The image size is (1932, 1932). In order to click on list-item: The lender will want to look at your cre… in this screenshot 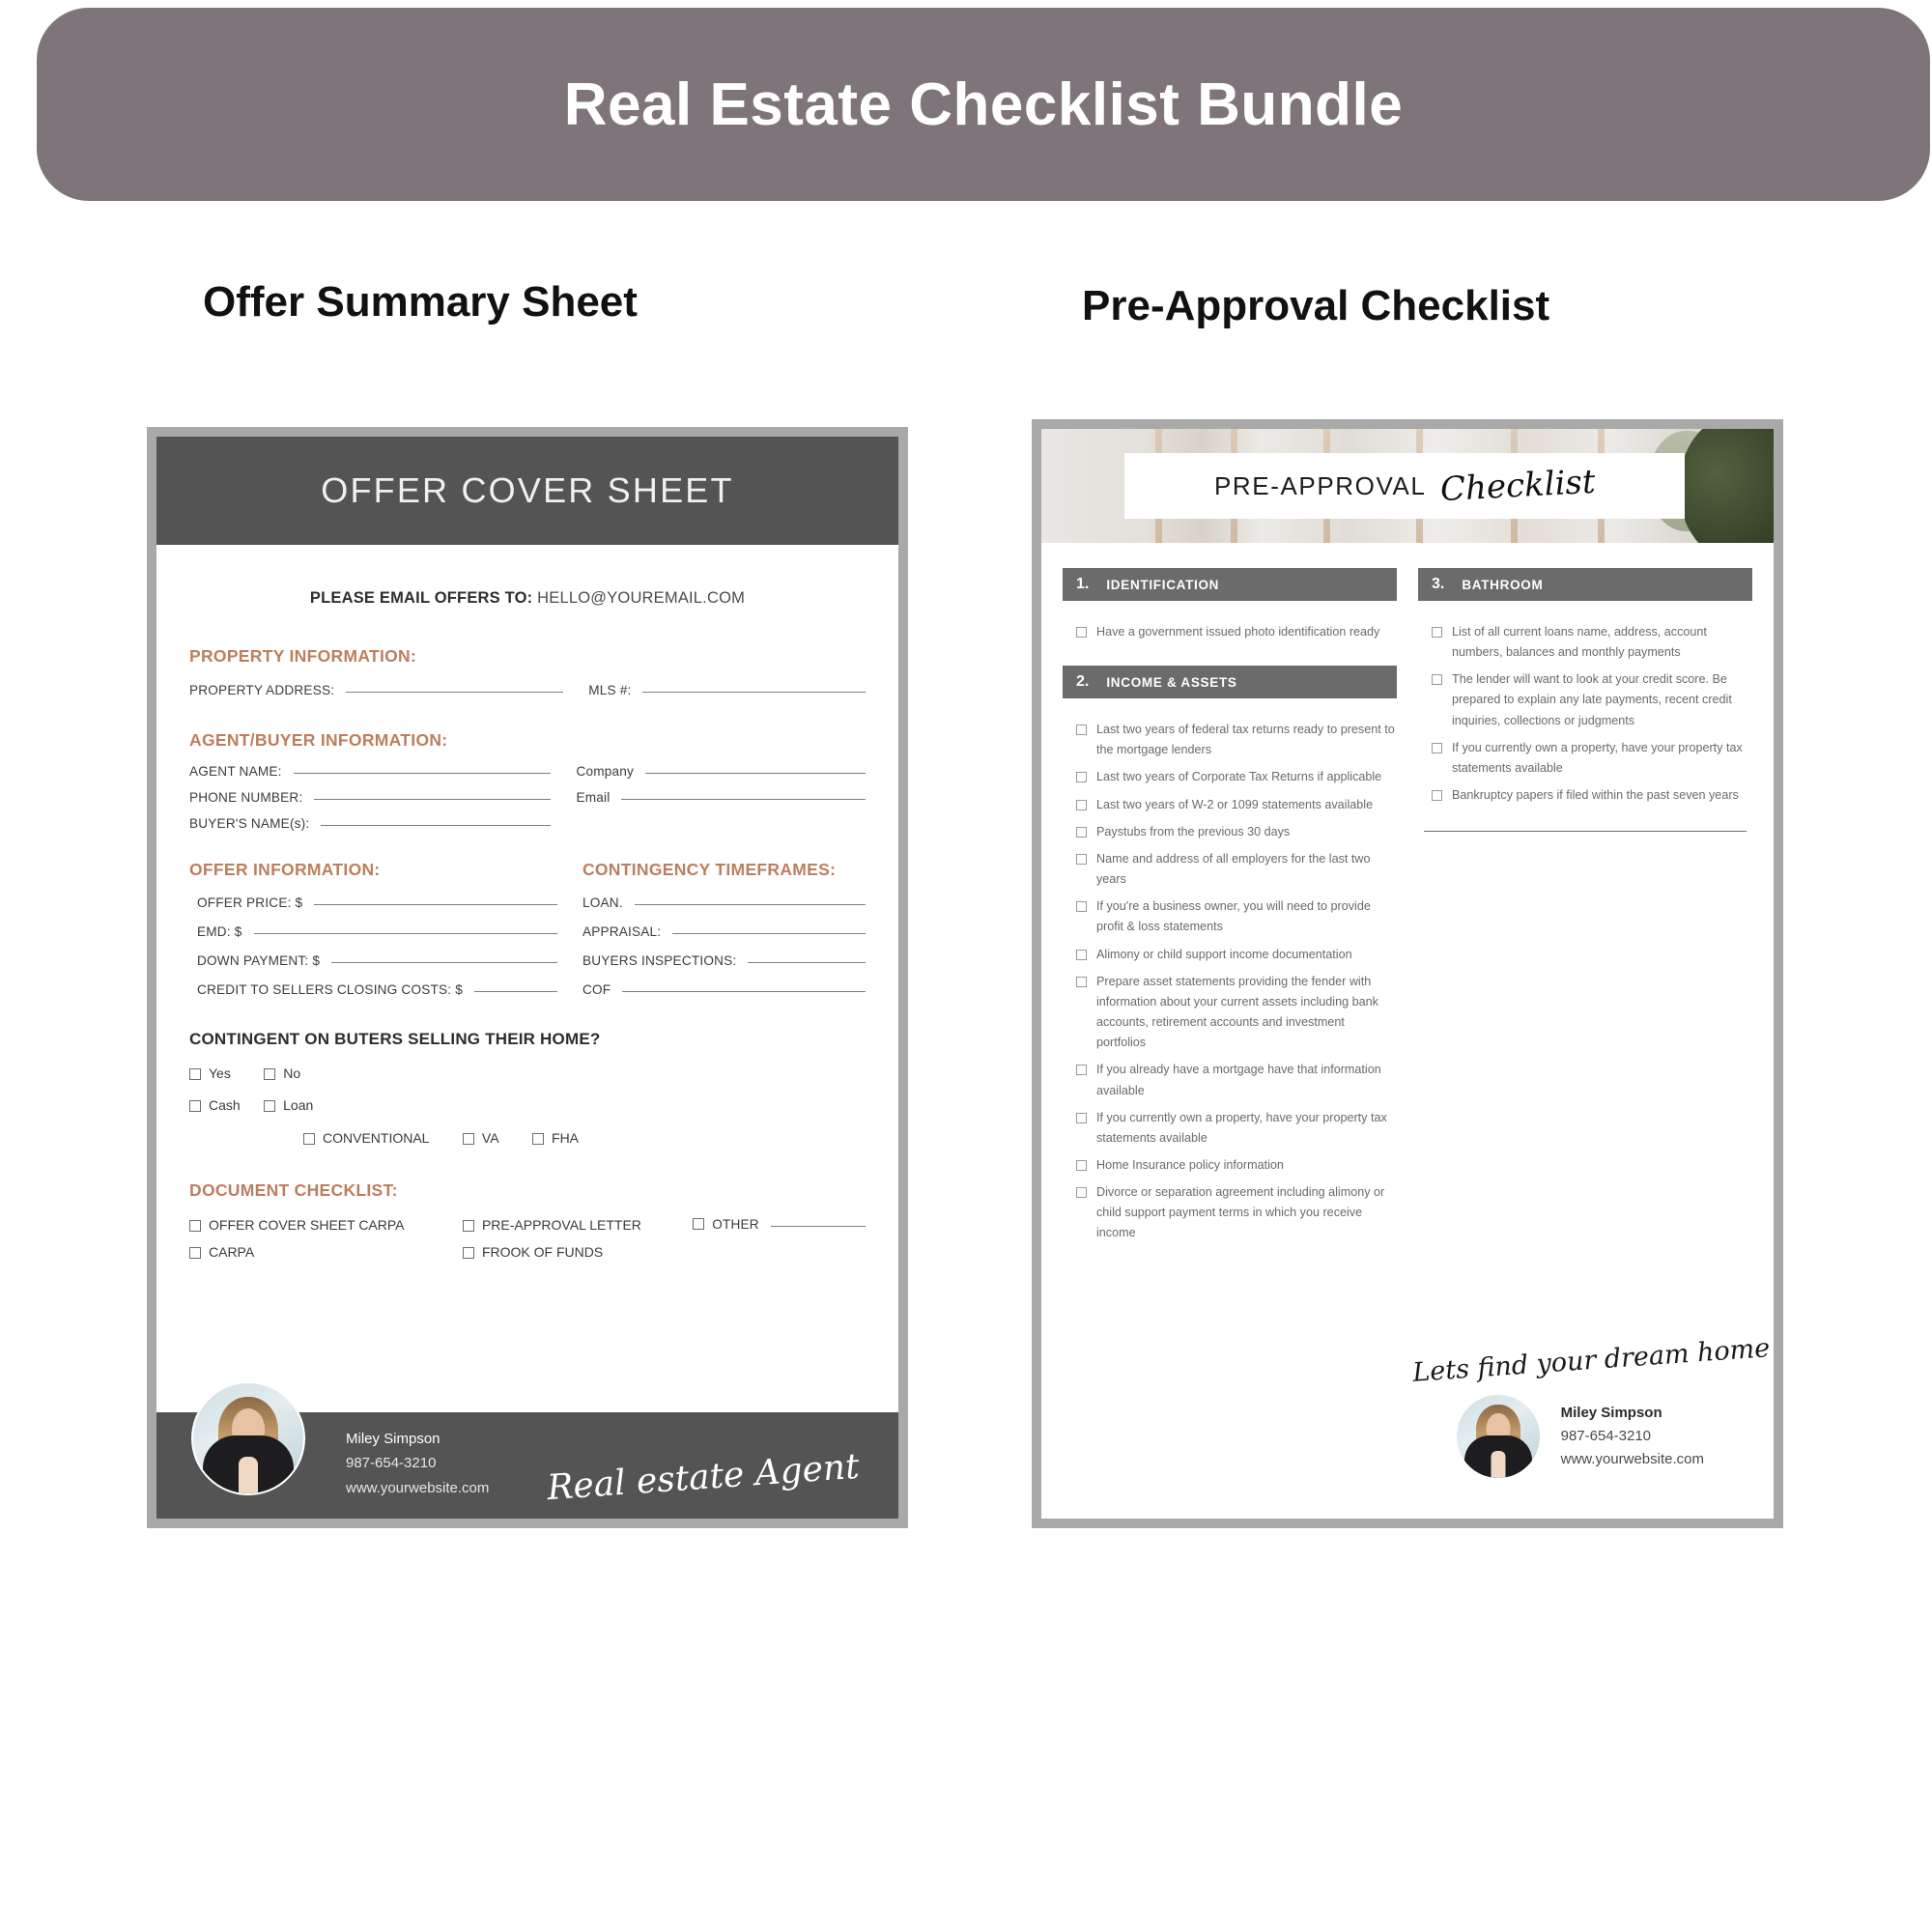, I will do `click(1592, 699)`.